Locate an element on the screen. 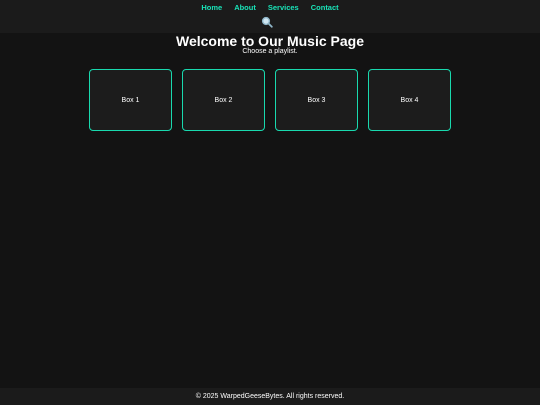  playlist-box-row: Box 1 Box 2 Box 3 Box 4 is located at coordinates (270, 100).